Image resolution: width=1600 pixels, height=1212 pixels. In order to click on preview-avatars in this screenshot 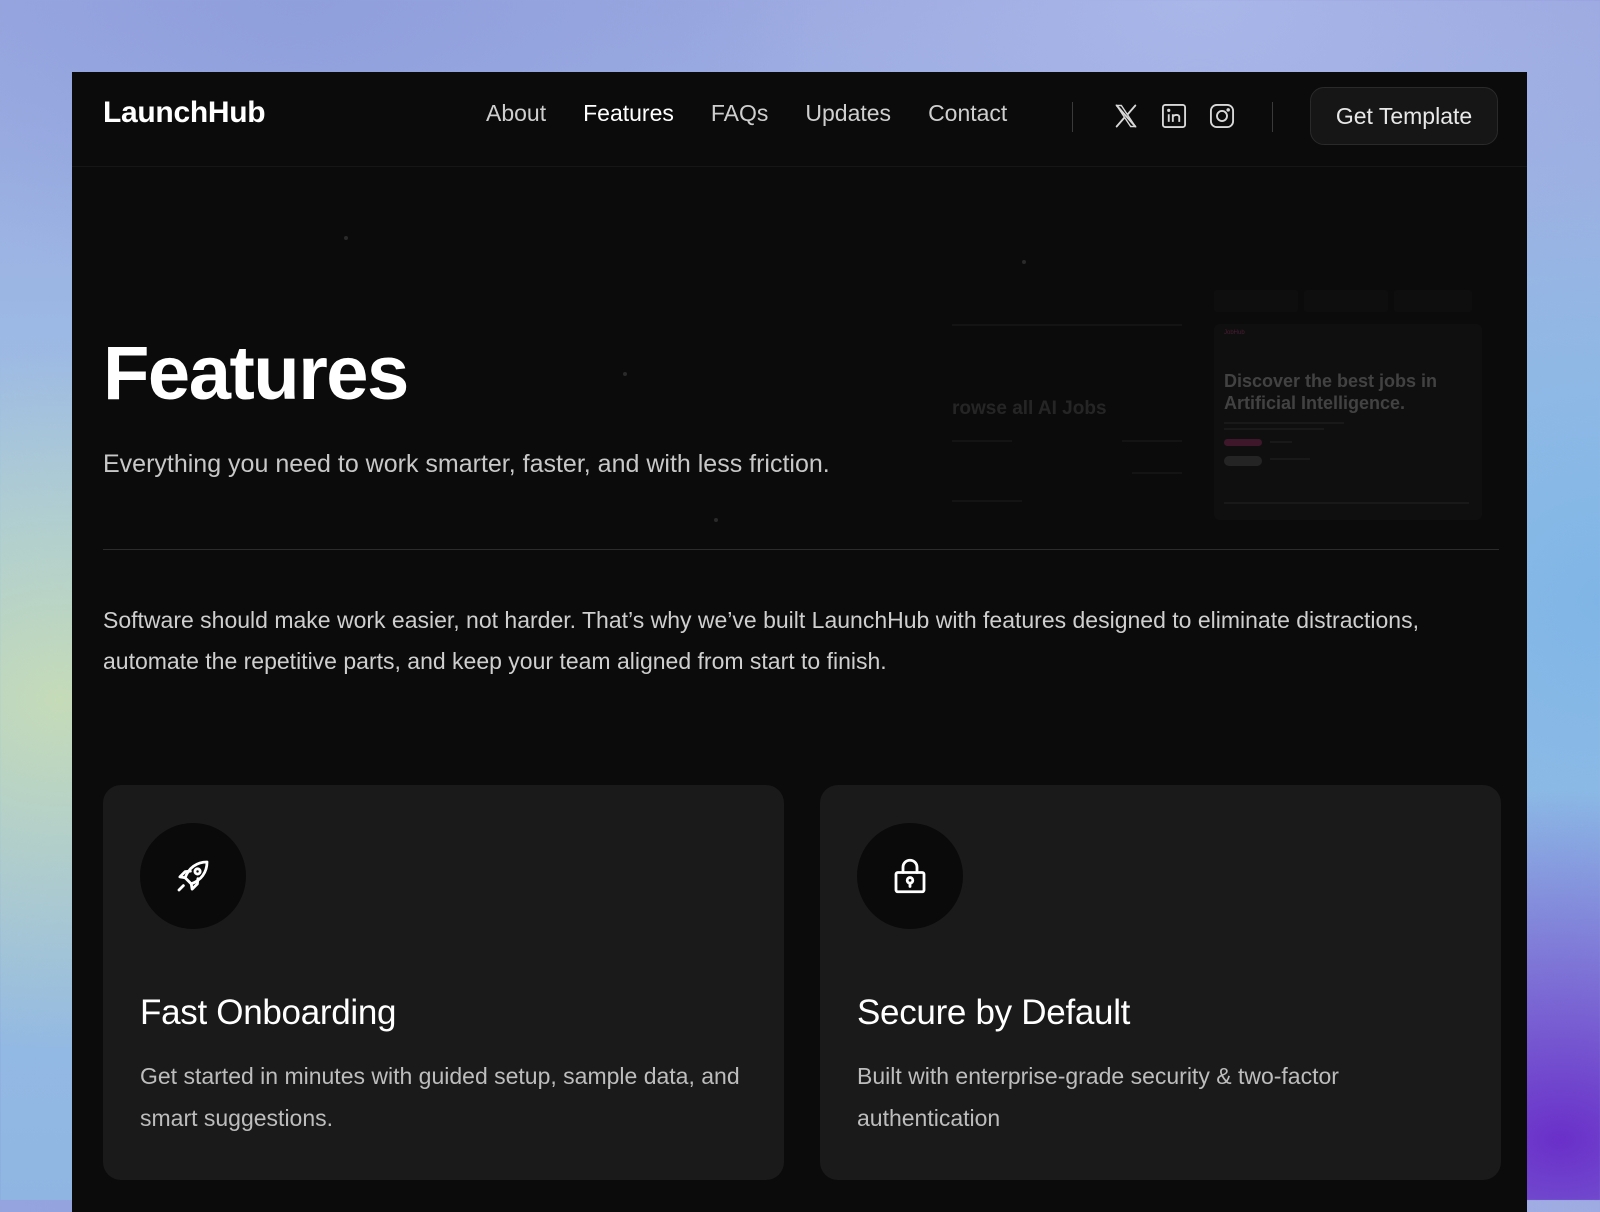, I will do `click(1243, 461)`.